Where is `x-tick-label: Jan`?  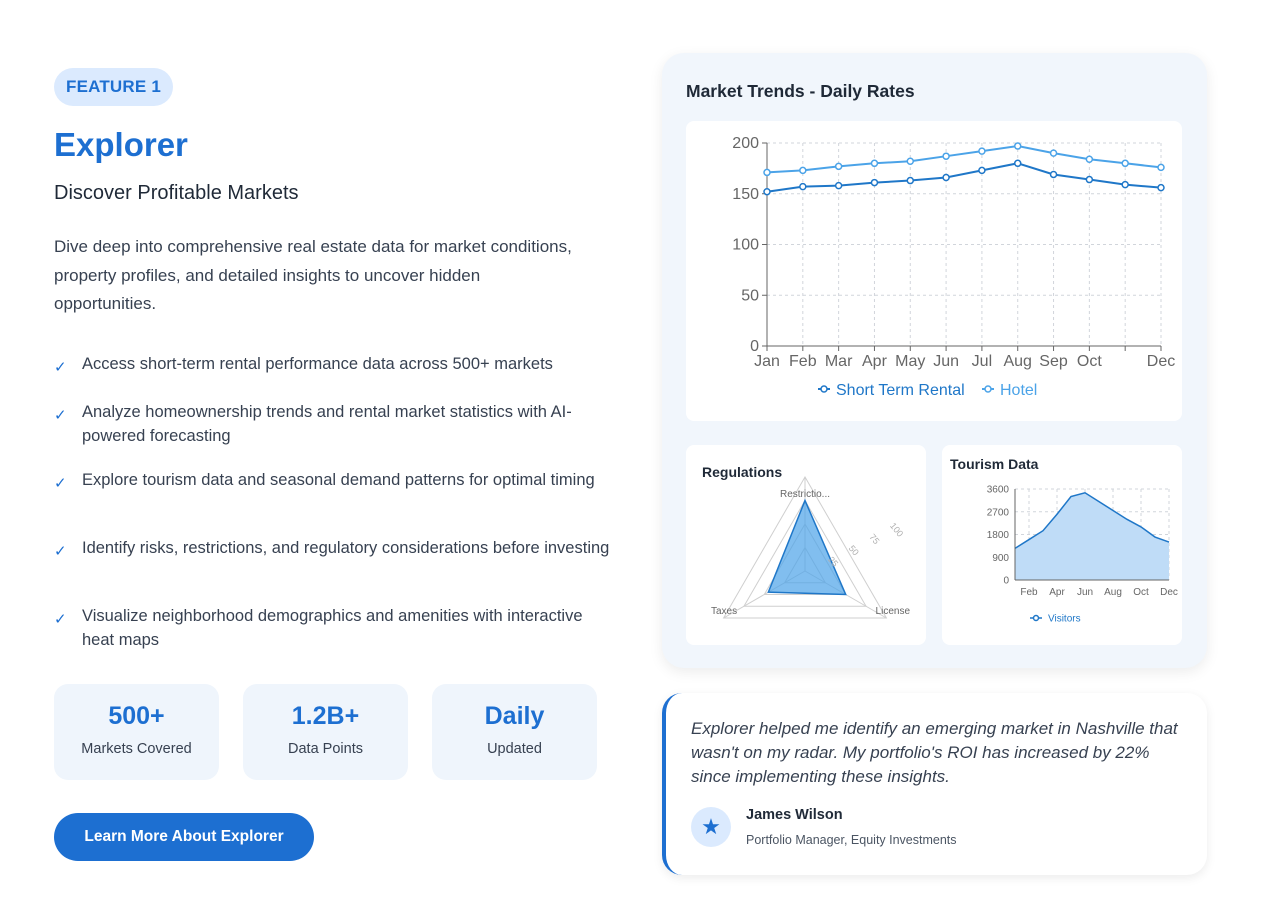
x-tick-label: Jan is located at coordinates (767, 361).